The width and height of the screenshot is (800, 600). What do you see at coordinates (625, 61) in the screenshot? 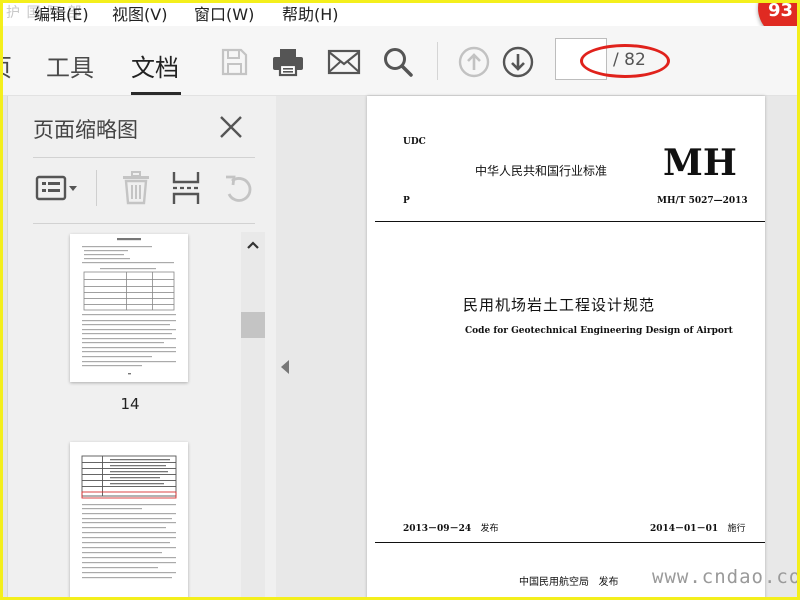
I see `highlight-circle` at bounding box center [625, 61].